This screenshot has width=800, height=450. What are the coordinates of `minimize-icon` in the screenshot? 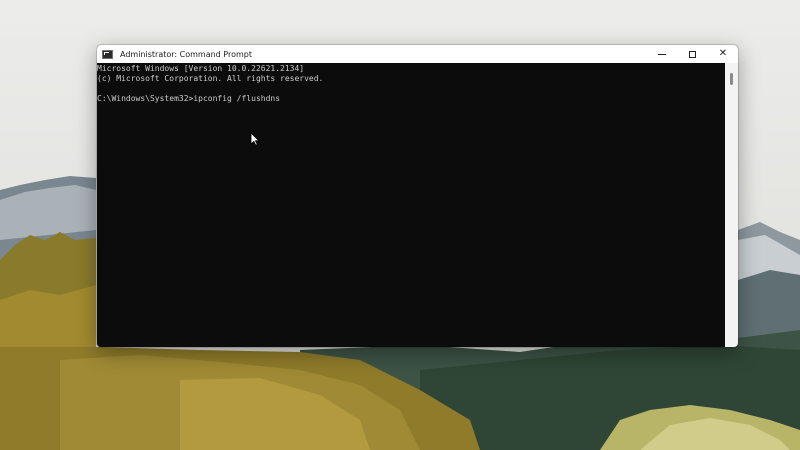 It's located at (661, 54).